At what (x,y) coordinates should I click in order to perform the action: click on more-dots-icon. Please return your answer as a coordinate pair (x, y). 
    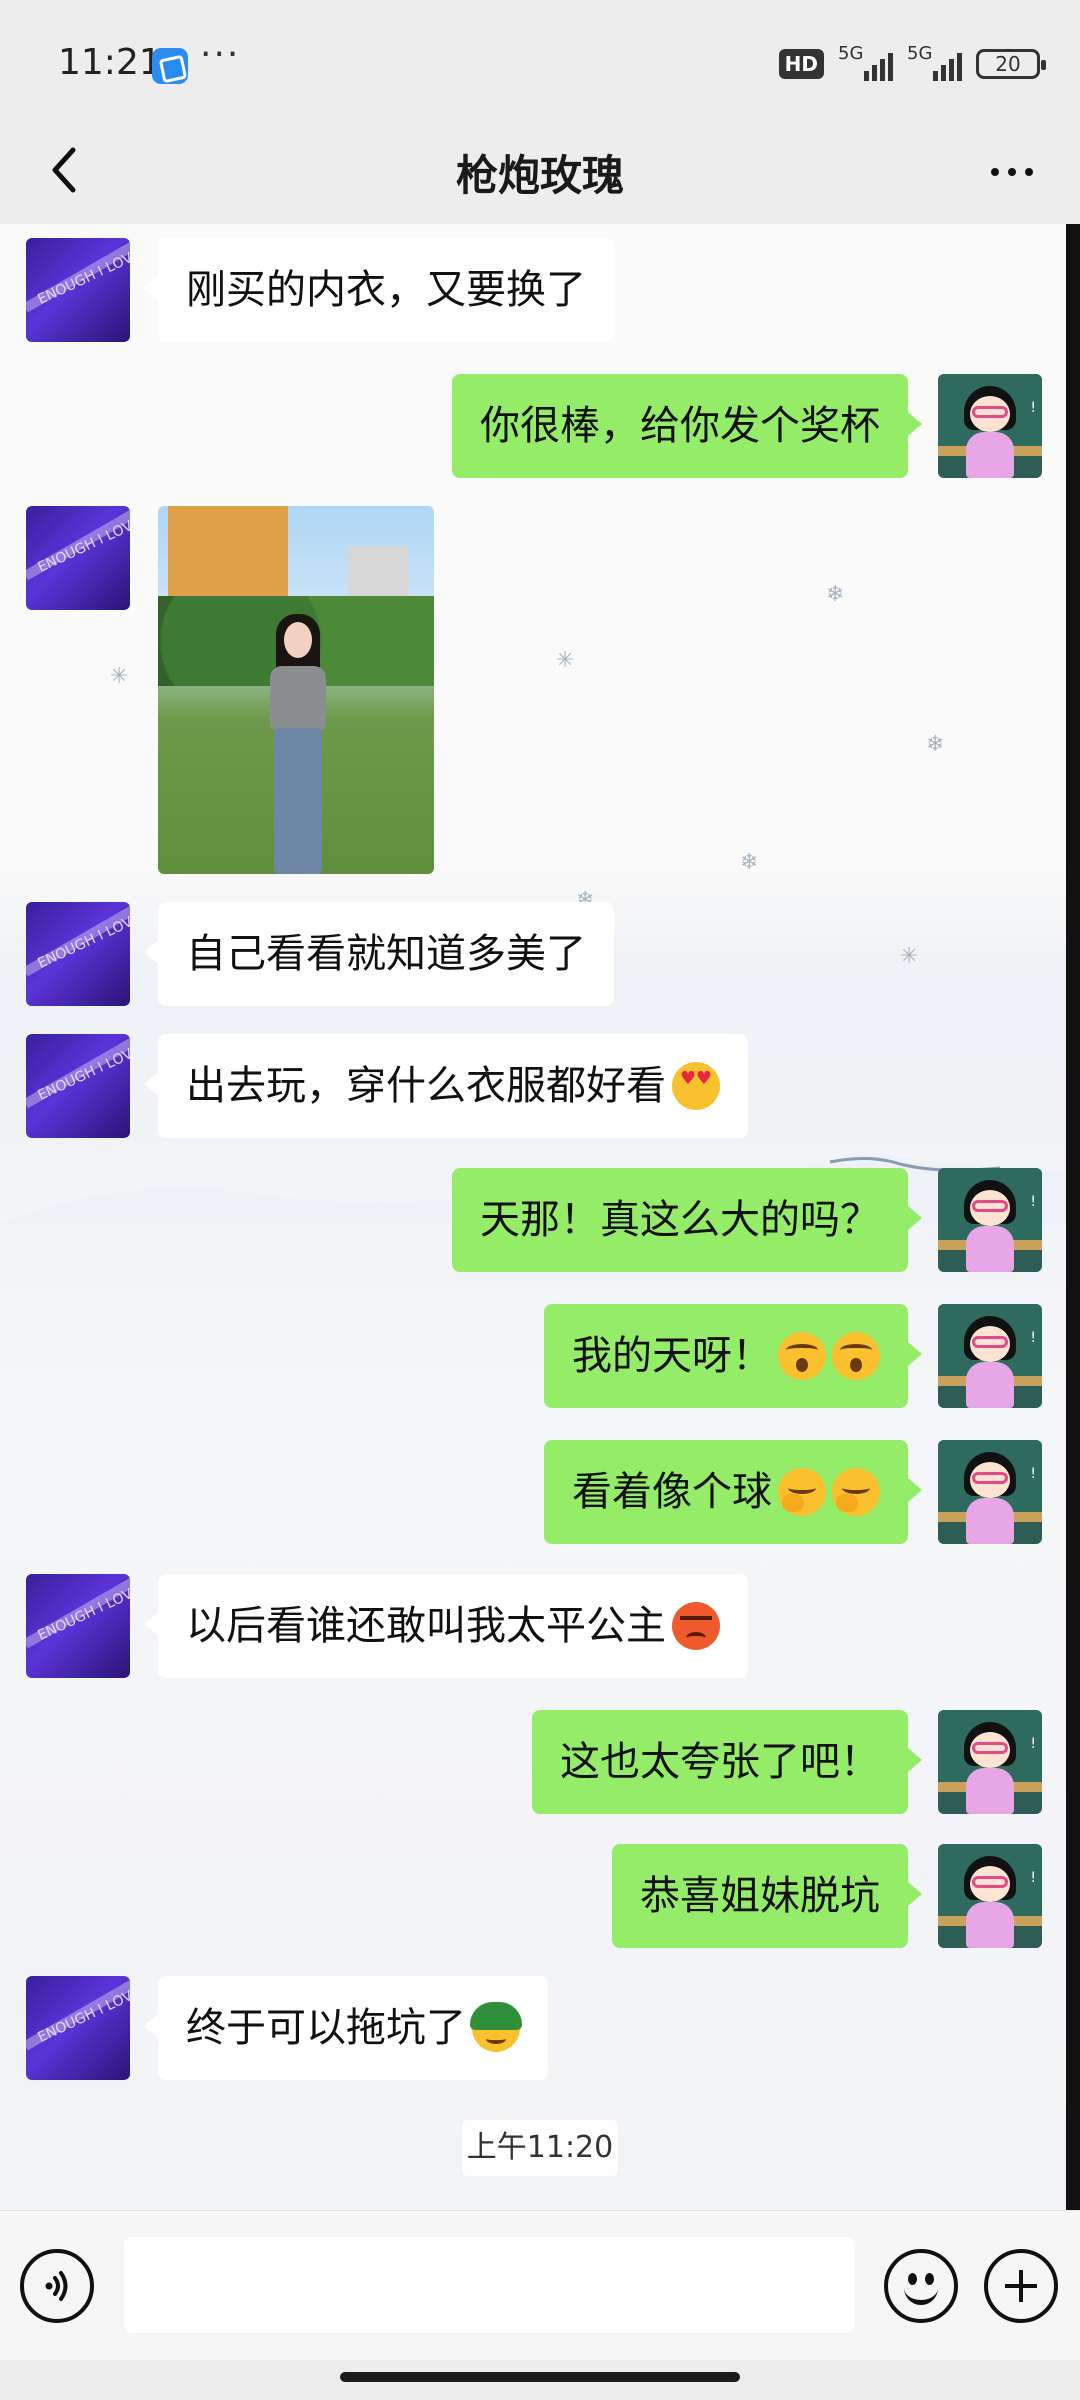
    Looking at the image, I should click on (995, 172).